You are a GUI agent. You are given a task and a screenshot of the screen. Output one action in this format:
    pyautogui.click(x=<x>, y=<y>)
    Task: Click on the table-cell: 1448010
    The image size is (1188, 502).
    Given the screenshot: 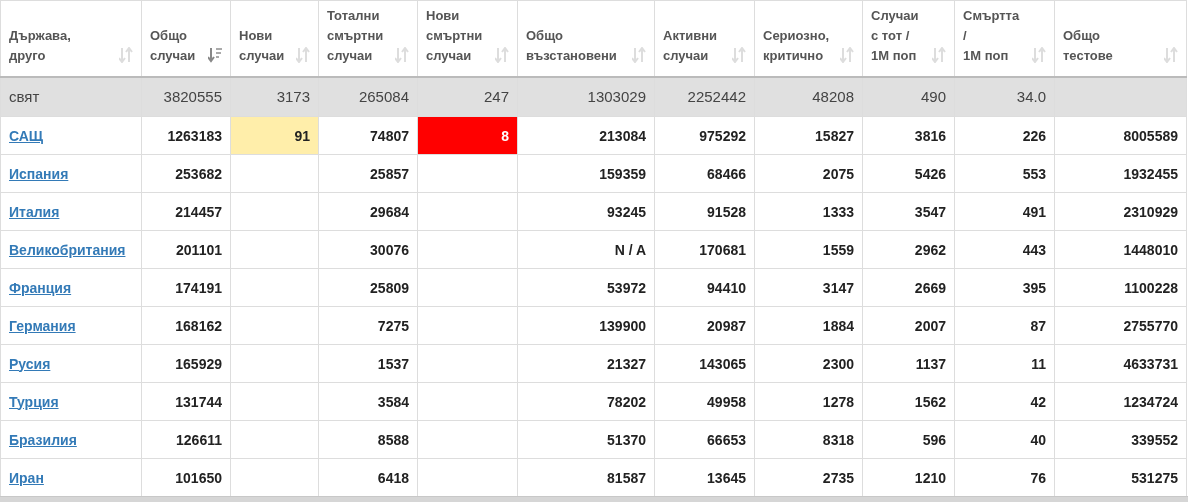 What is the action you would take?
    pyautogui.click(x=1120, y=249)
    